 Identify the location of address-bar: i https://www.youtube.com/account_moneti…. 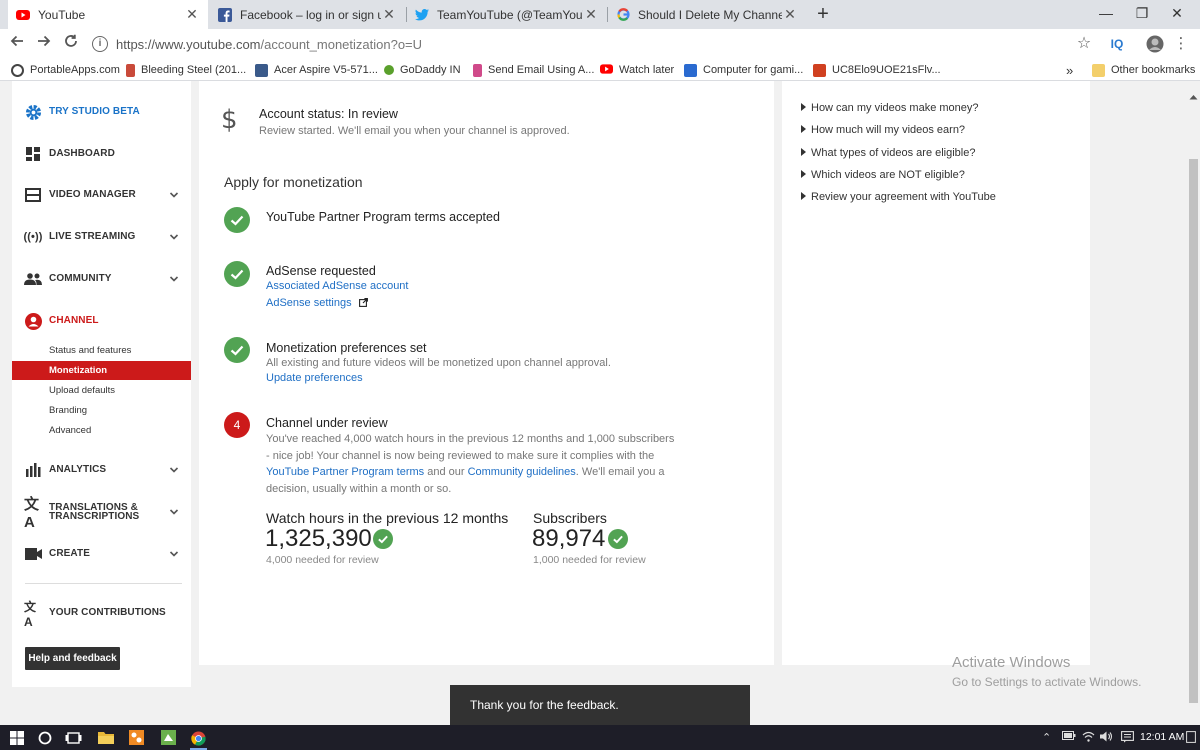
(592, 44).